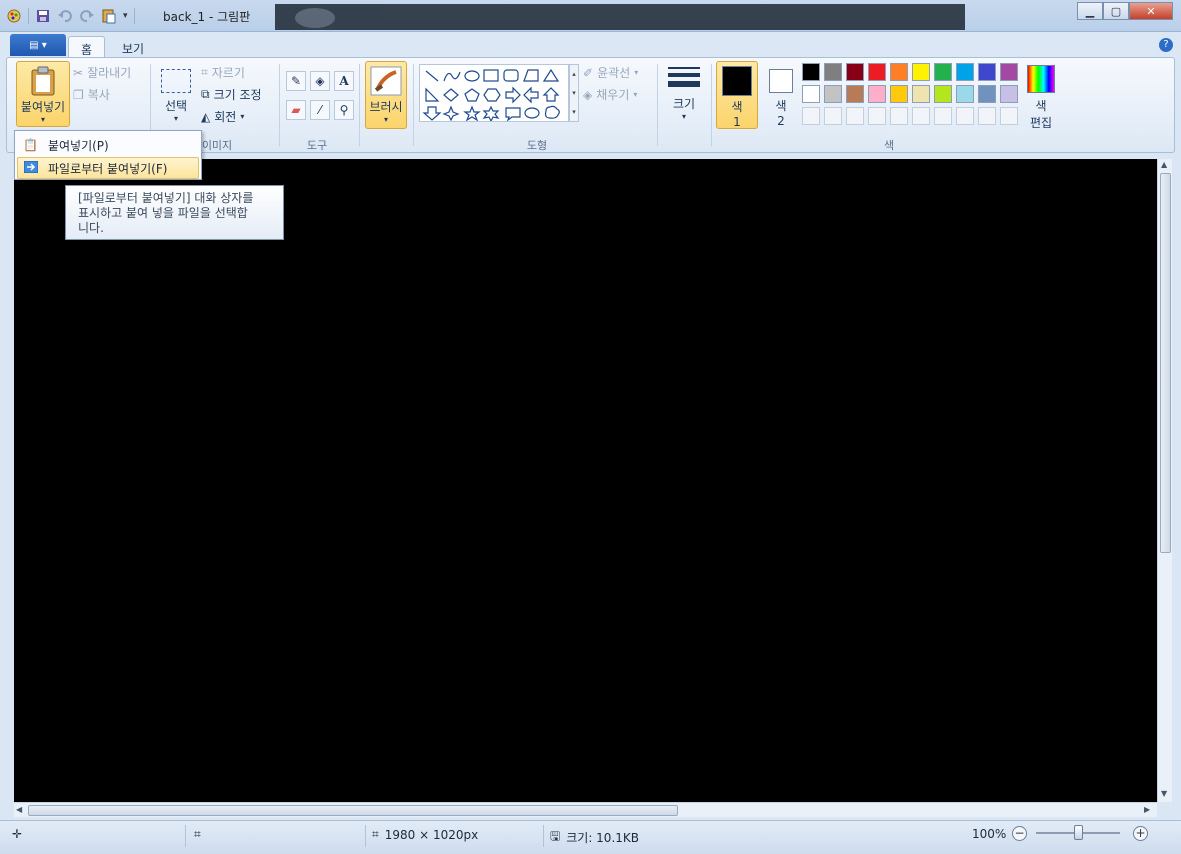  What do you see at coordinates (574, 93) in the screenshot?
I see `shapes-scroll: ▴ ▾ ▾` at bounding box center [574, 93].